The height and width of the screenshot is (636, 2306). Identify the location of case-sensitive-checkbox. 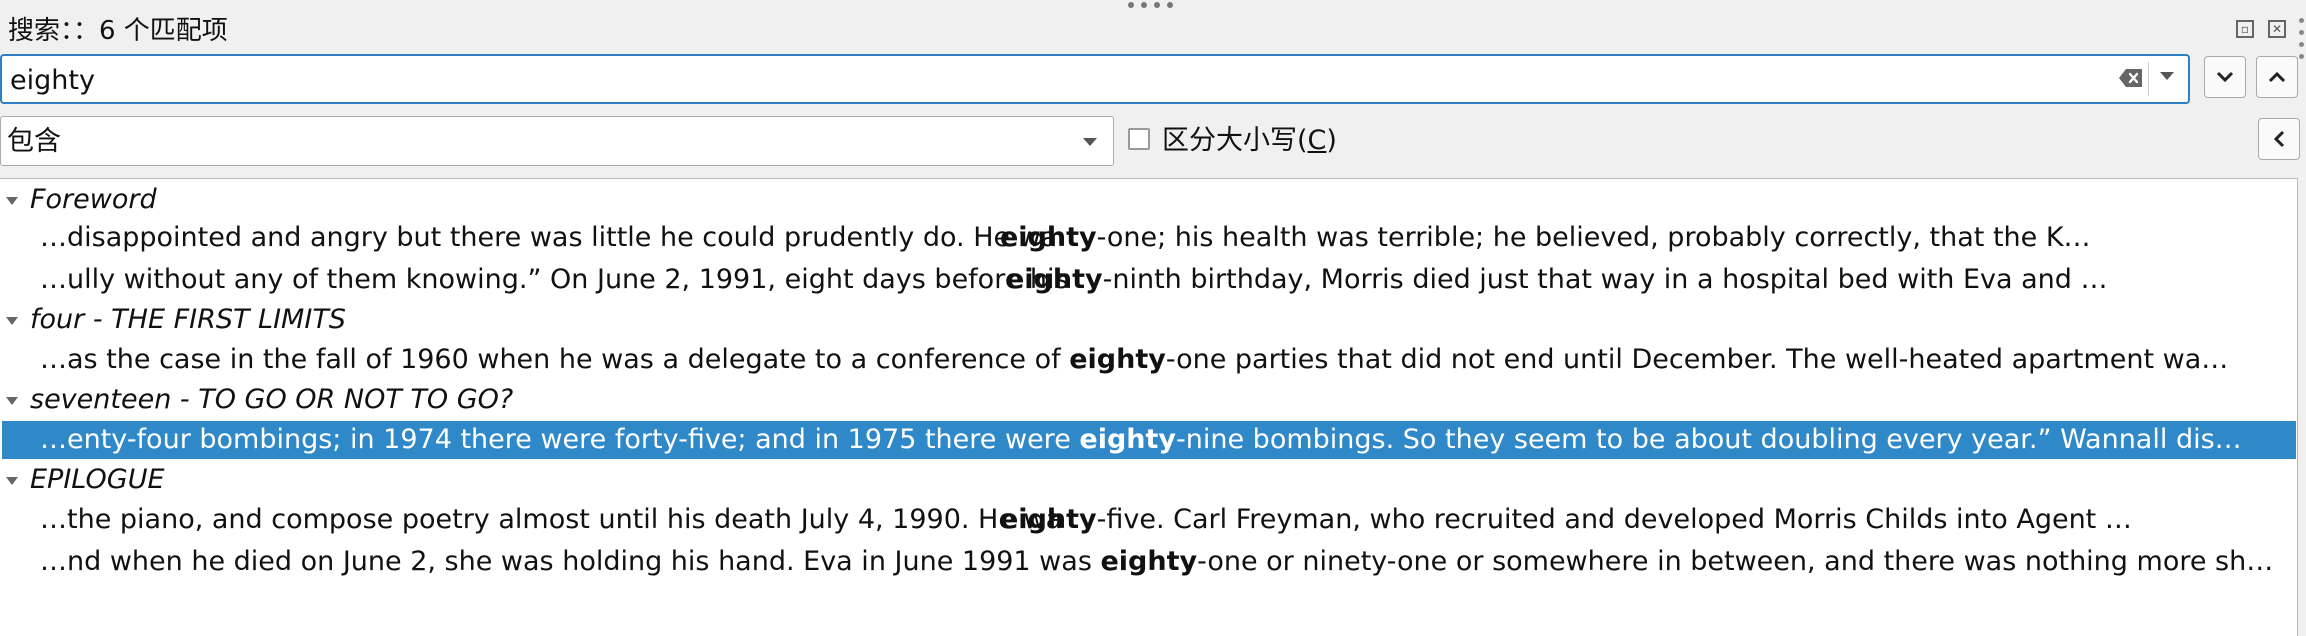
(1139, 139).